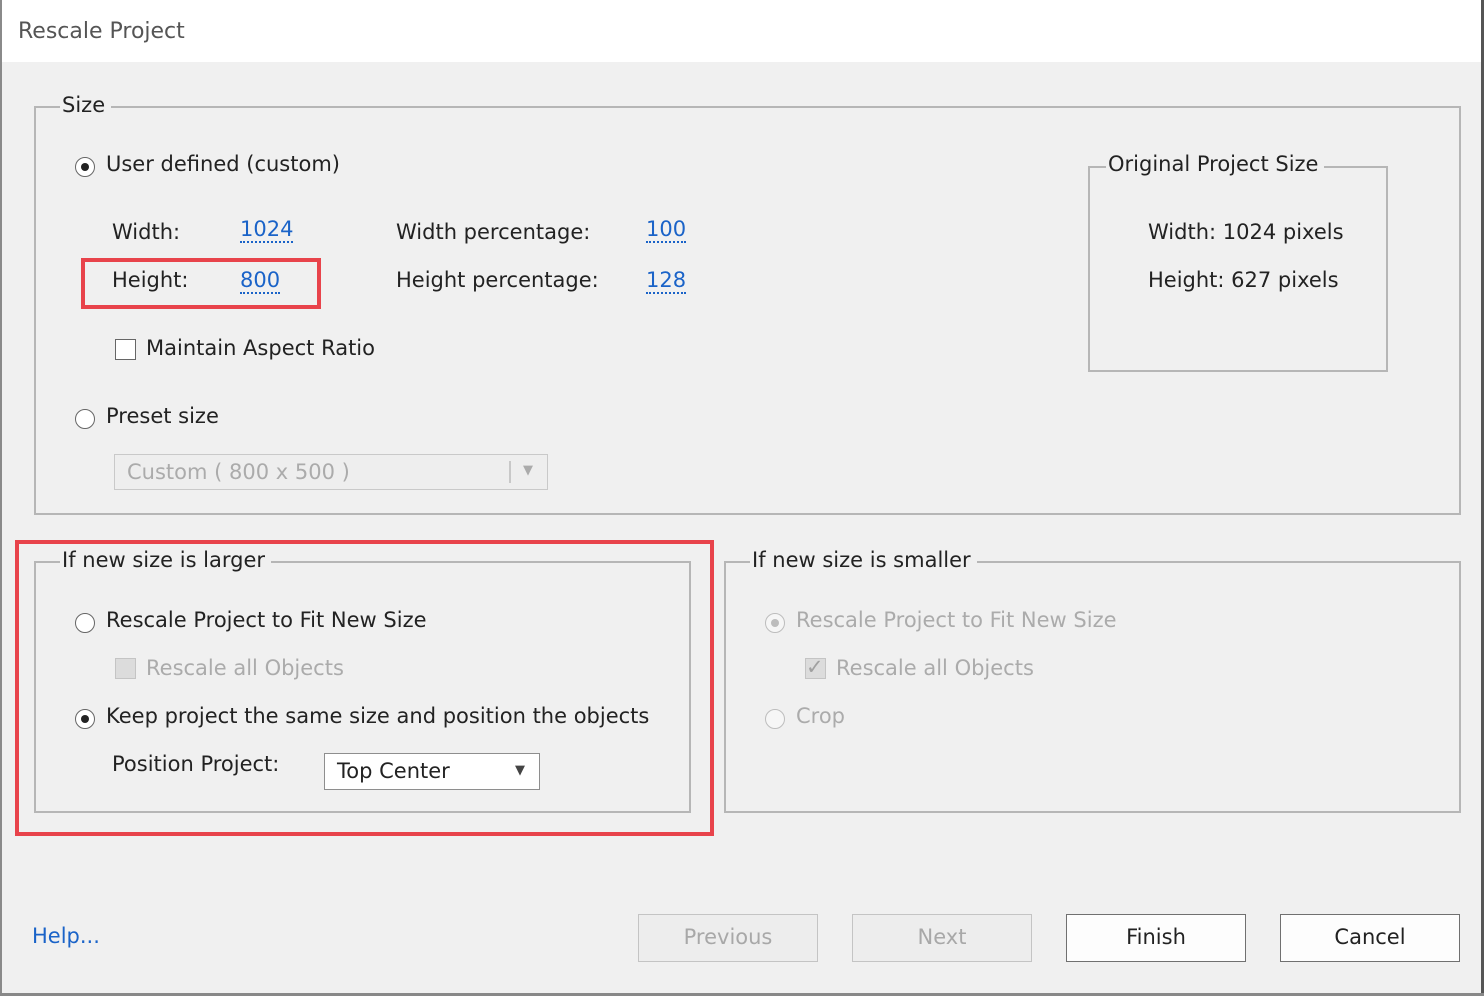  What do you see at coordinates (364, 688) in the screenshot?
I see `larger-group-highlight-box` at bounding box center [364, 688].